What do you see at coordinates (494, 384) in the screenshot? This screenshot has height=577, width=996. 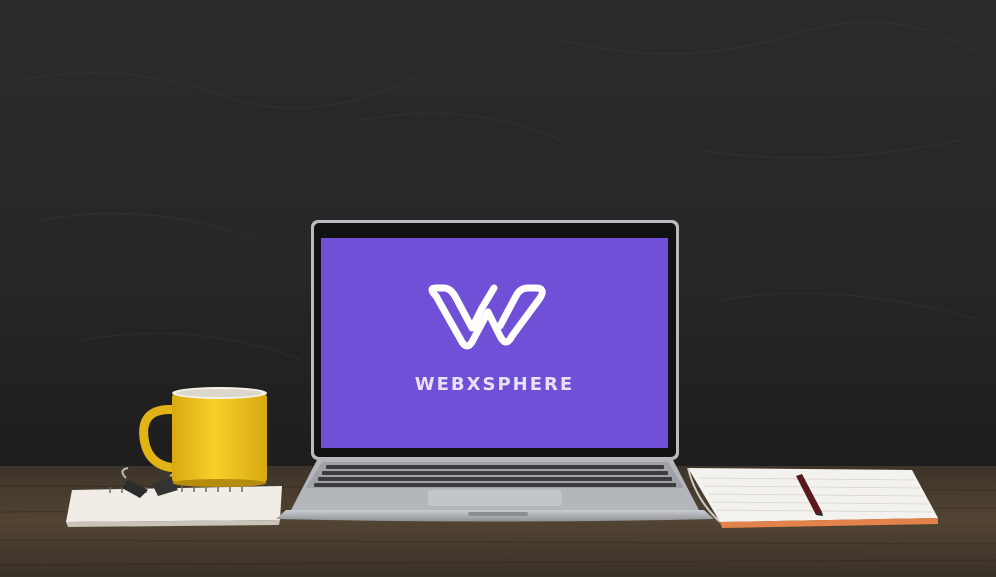 I see `brand-name: WEBXSPHERE` at bounding box center [494, 384].